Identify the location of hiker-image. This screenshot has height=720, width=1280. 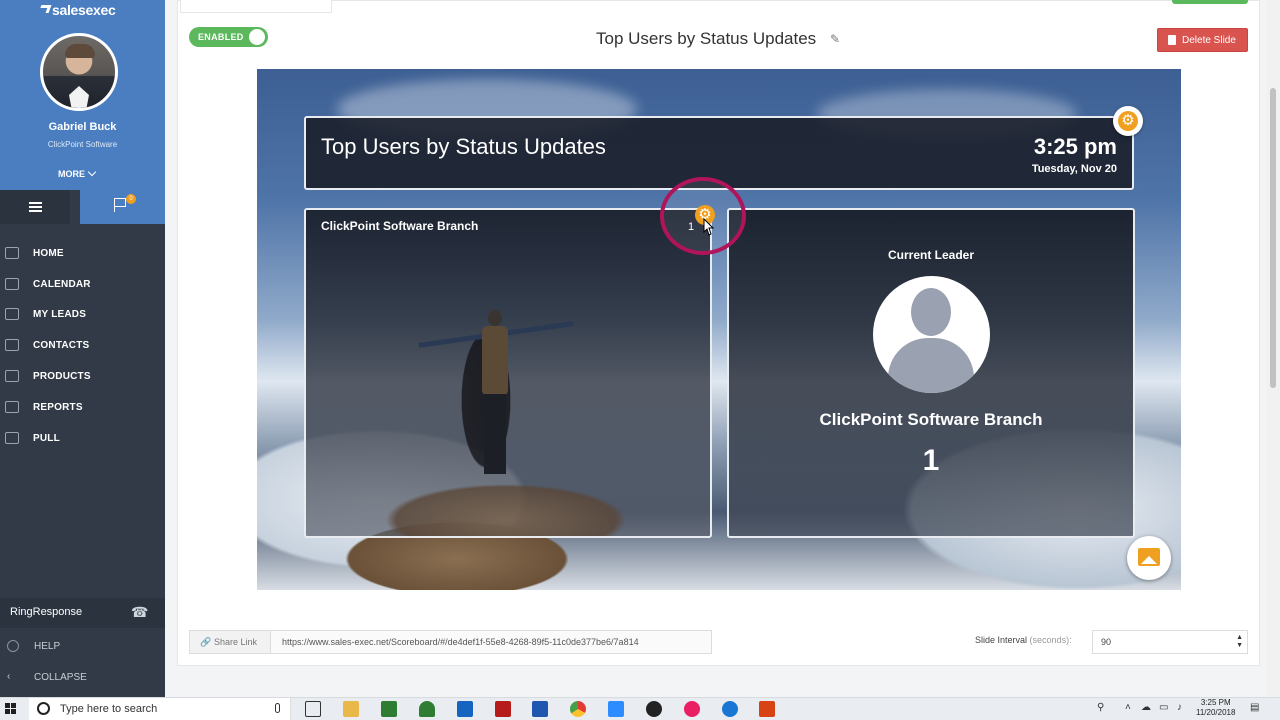
(496, 400).